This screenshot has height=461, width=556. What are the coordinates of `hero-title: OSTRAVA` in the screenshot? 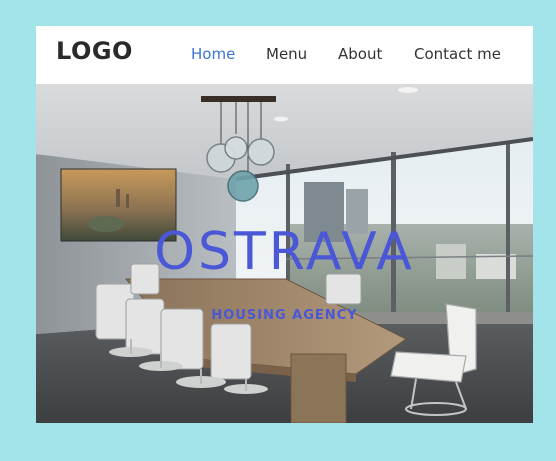 It's located at (284, 252).